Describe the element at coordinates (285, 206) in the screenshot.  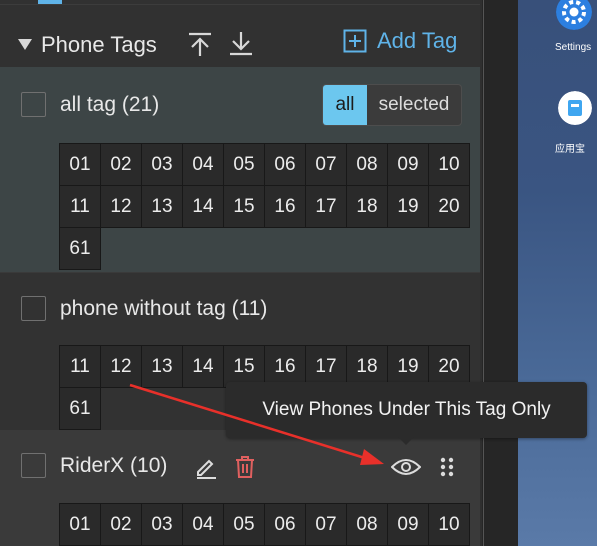
I see `phone-cell: 16` at that location.